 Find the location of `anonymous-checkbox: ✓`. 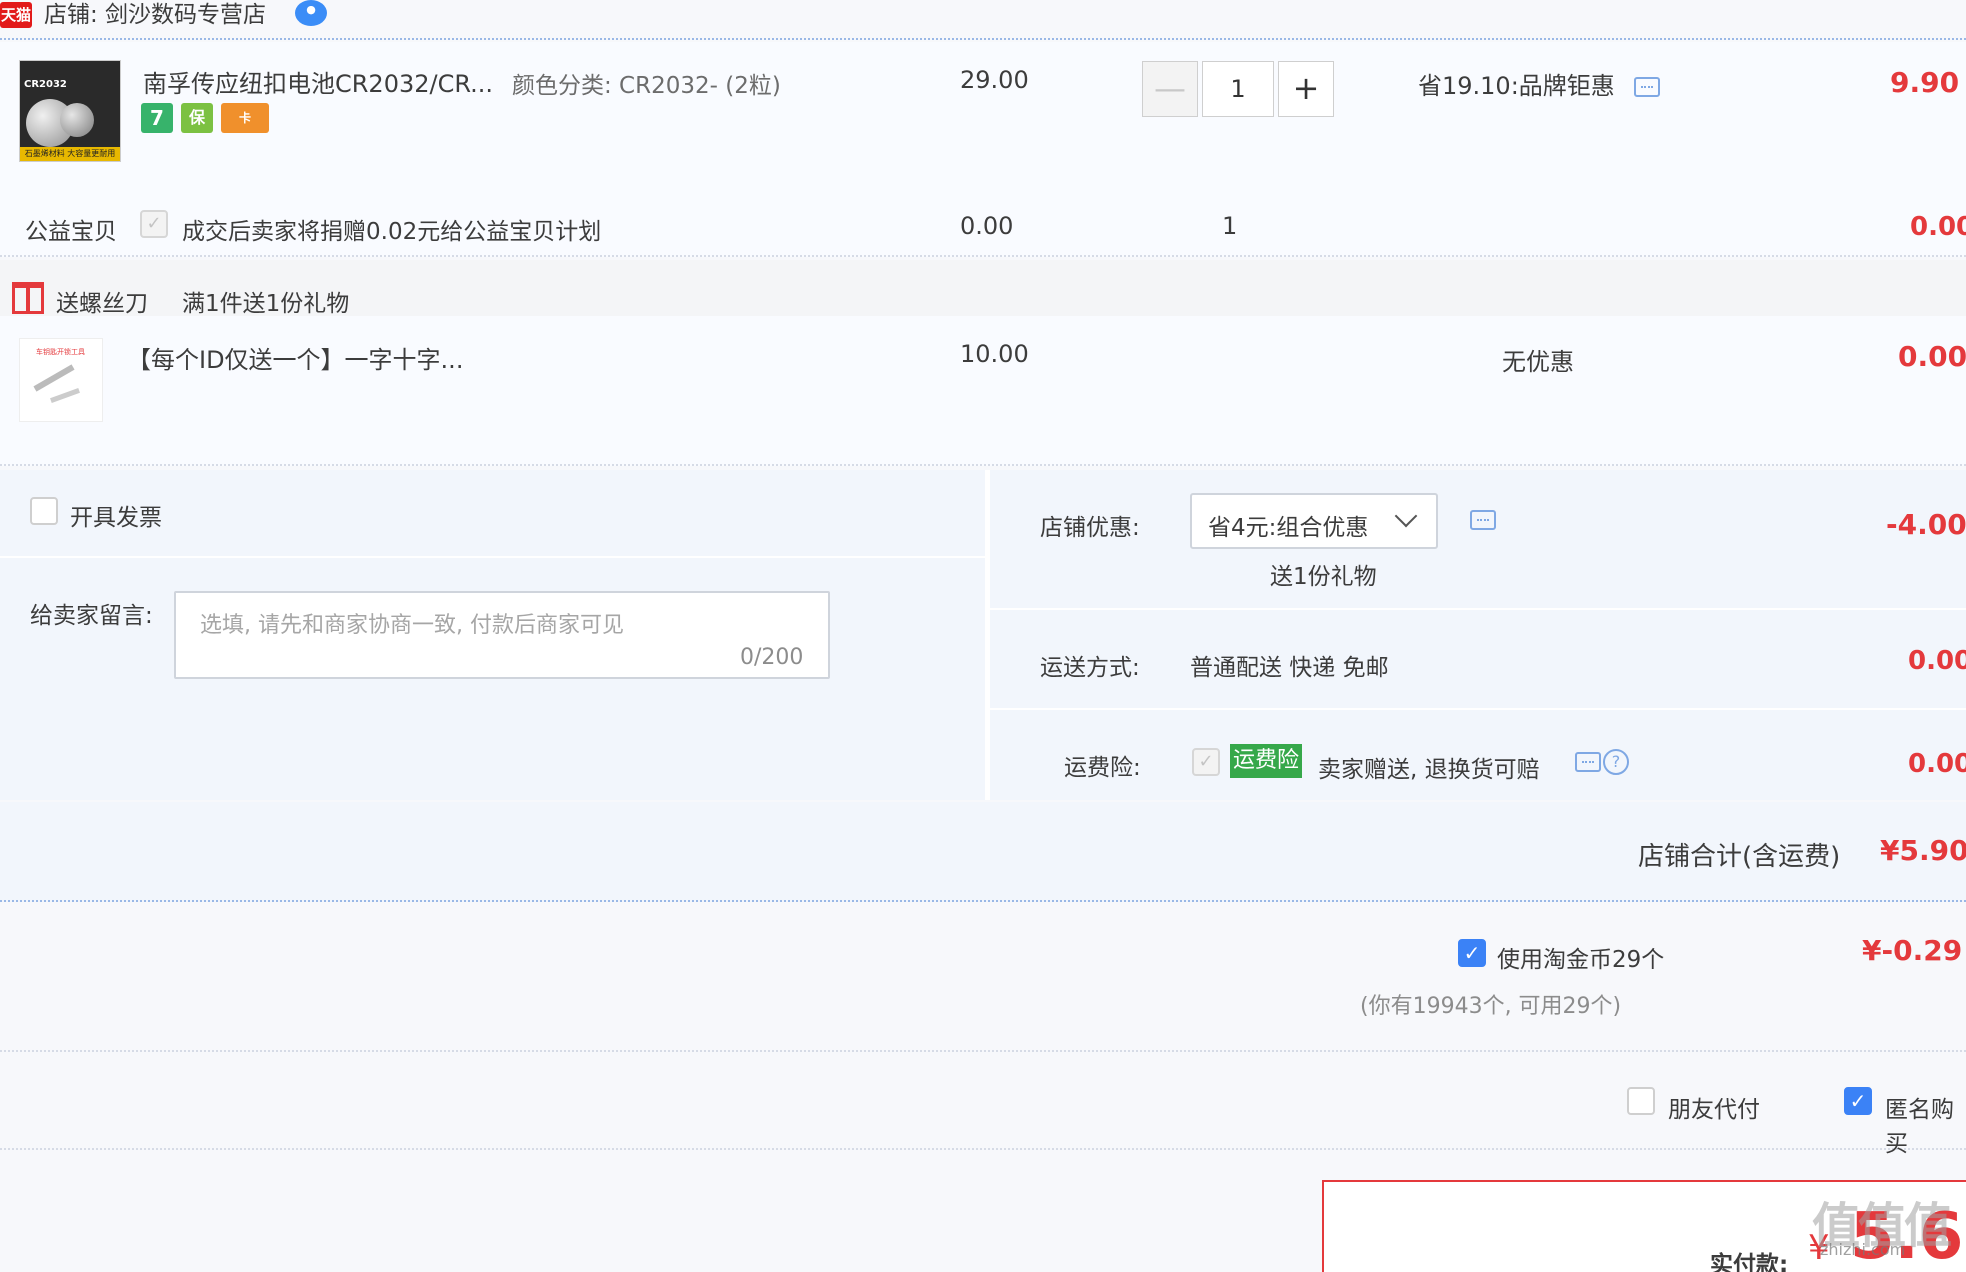

anonymous-checkbox: ✓ is located at coordinates (1858, 1101).